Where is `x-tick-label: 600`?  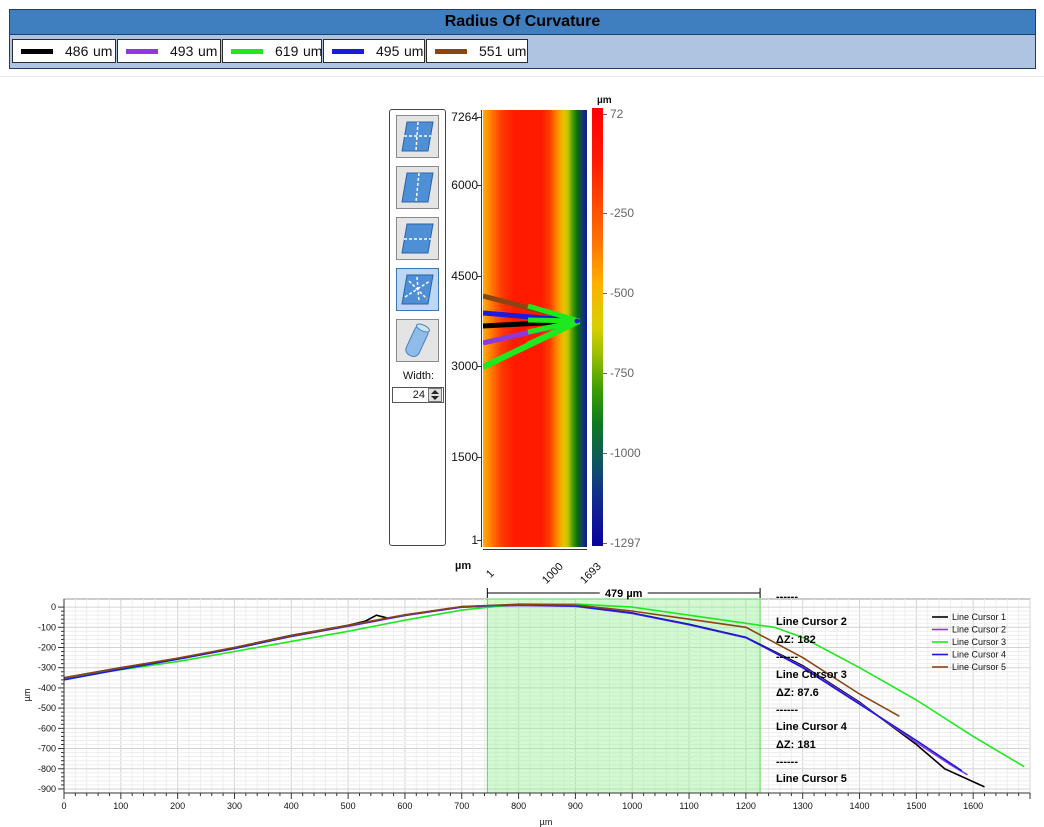
x-tick-label: 600 is located at coordinates (404, 806).